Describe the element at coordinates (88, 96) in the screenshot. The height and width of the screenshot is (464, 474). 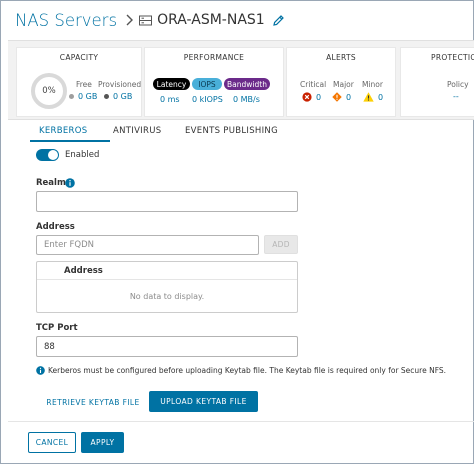
I see `free-value: 0 GB` at that location.